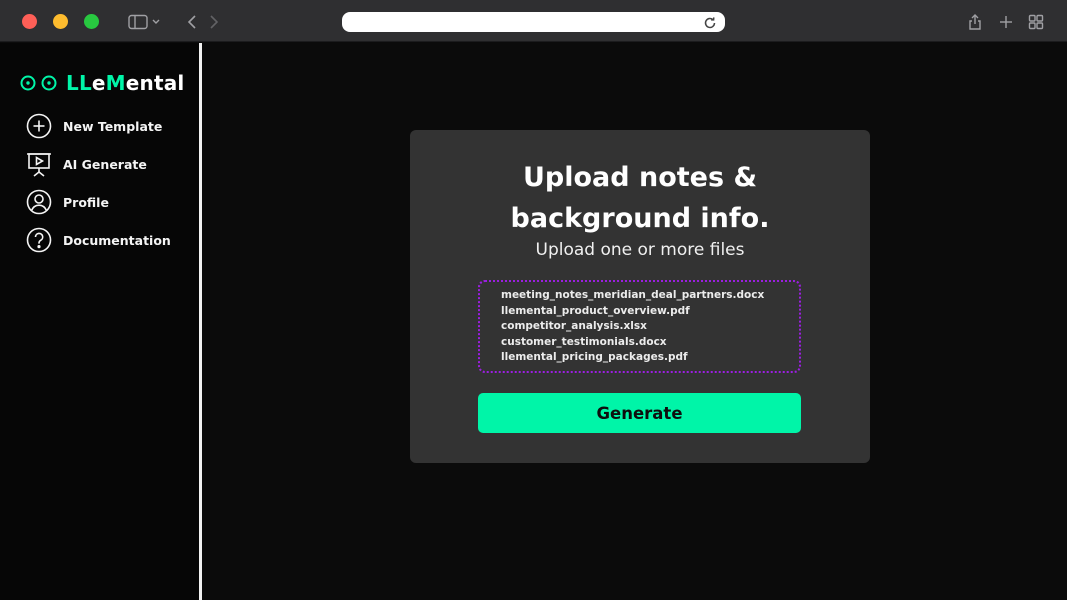 The image size is (1067, 600). I want to click on generate-button: Generate, so click(639, 413).